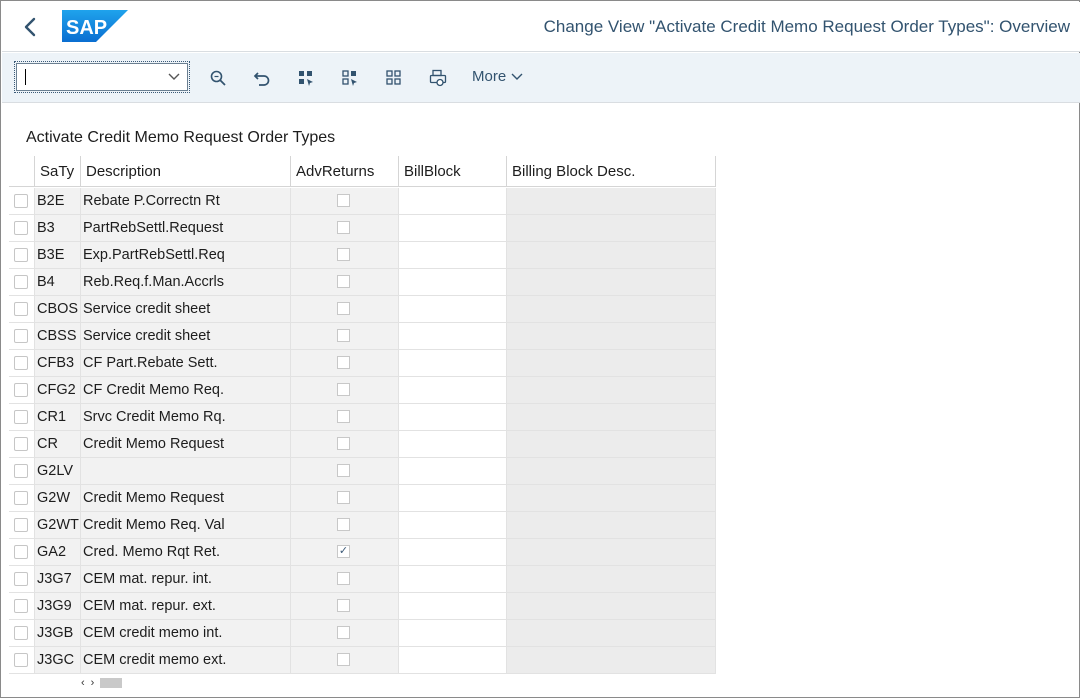 The image size is (1080, 698). What do you see at coordinates (343, 551) in the screenshot?
I see `advreturns-checkbox: ✓` at bounding box center [343, 551].